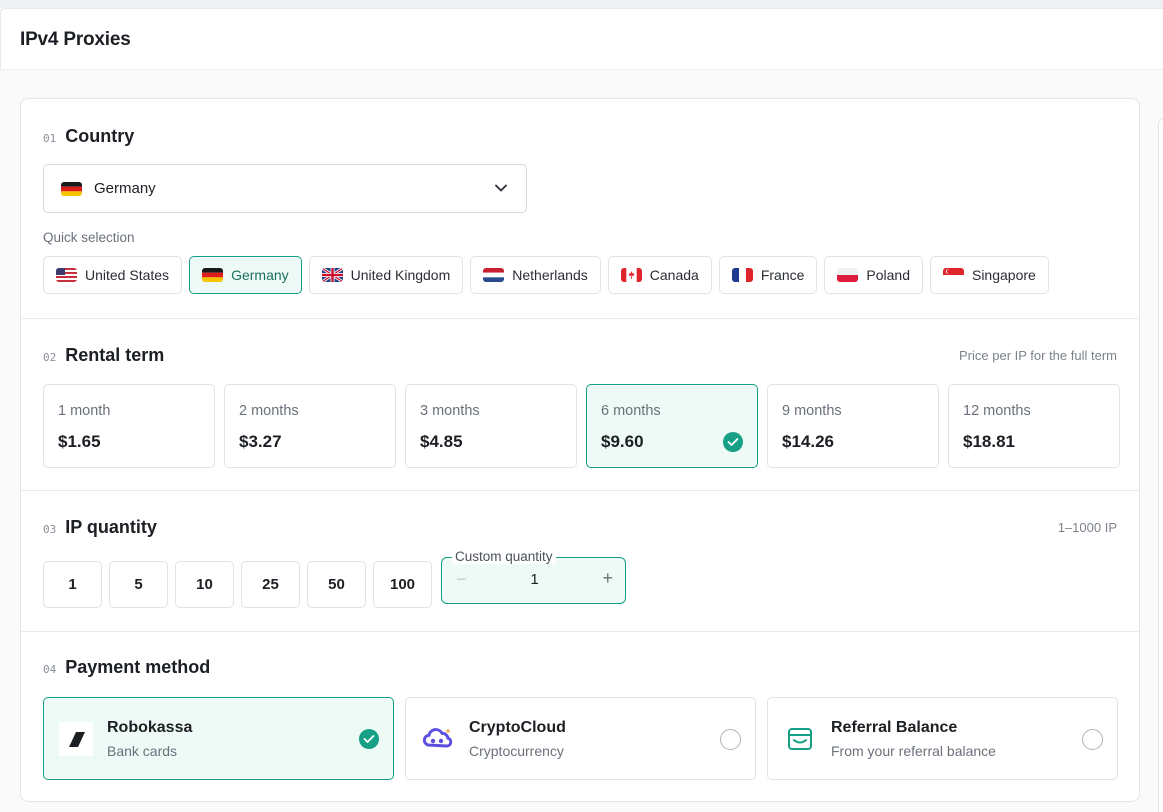  I want to click on payment-description: From your referral balance, so click(913, 751).